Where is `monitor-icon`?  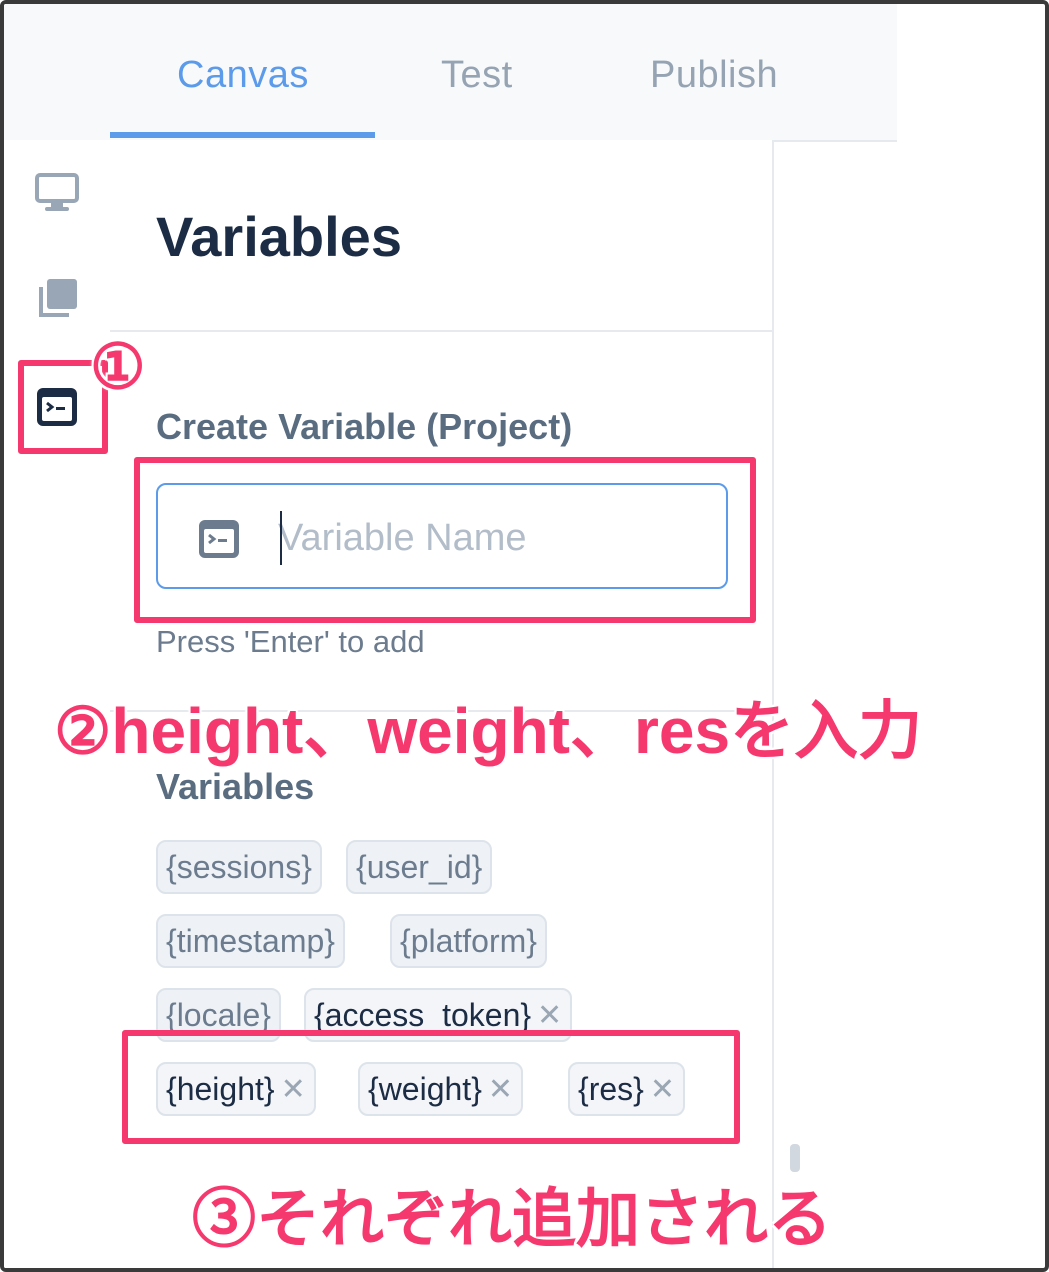 monitor-icon is located at coordinates (57, 193).